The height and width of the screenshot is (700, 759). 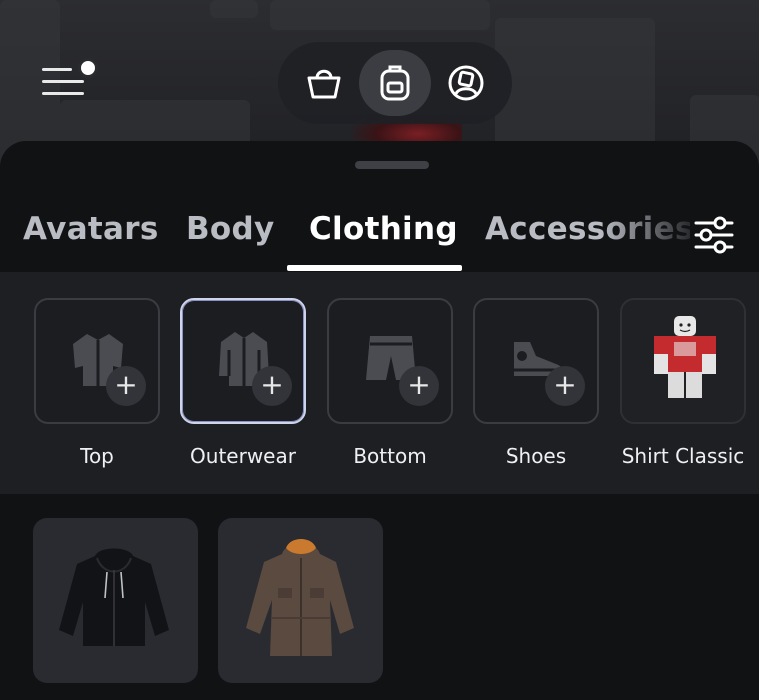 I want to click on tab-body: Body, so click(x=230, y=229).